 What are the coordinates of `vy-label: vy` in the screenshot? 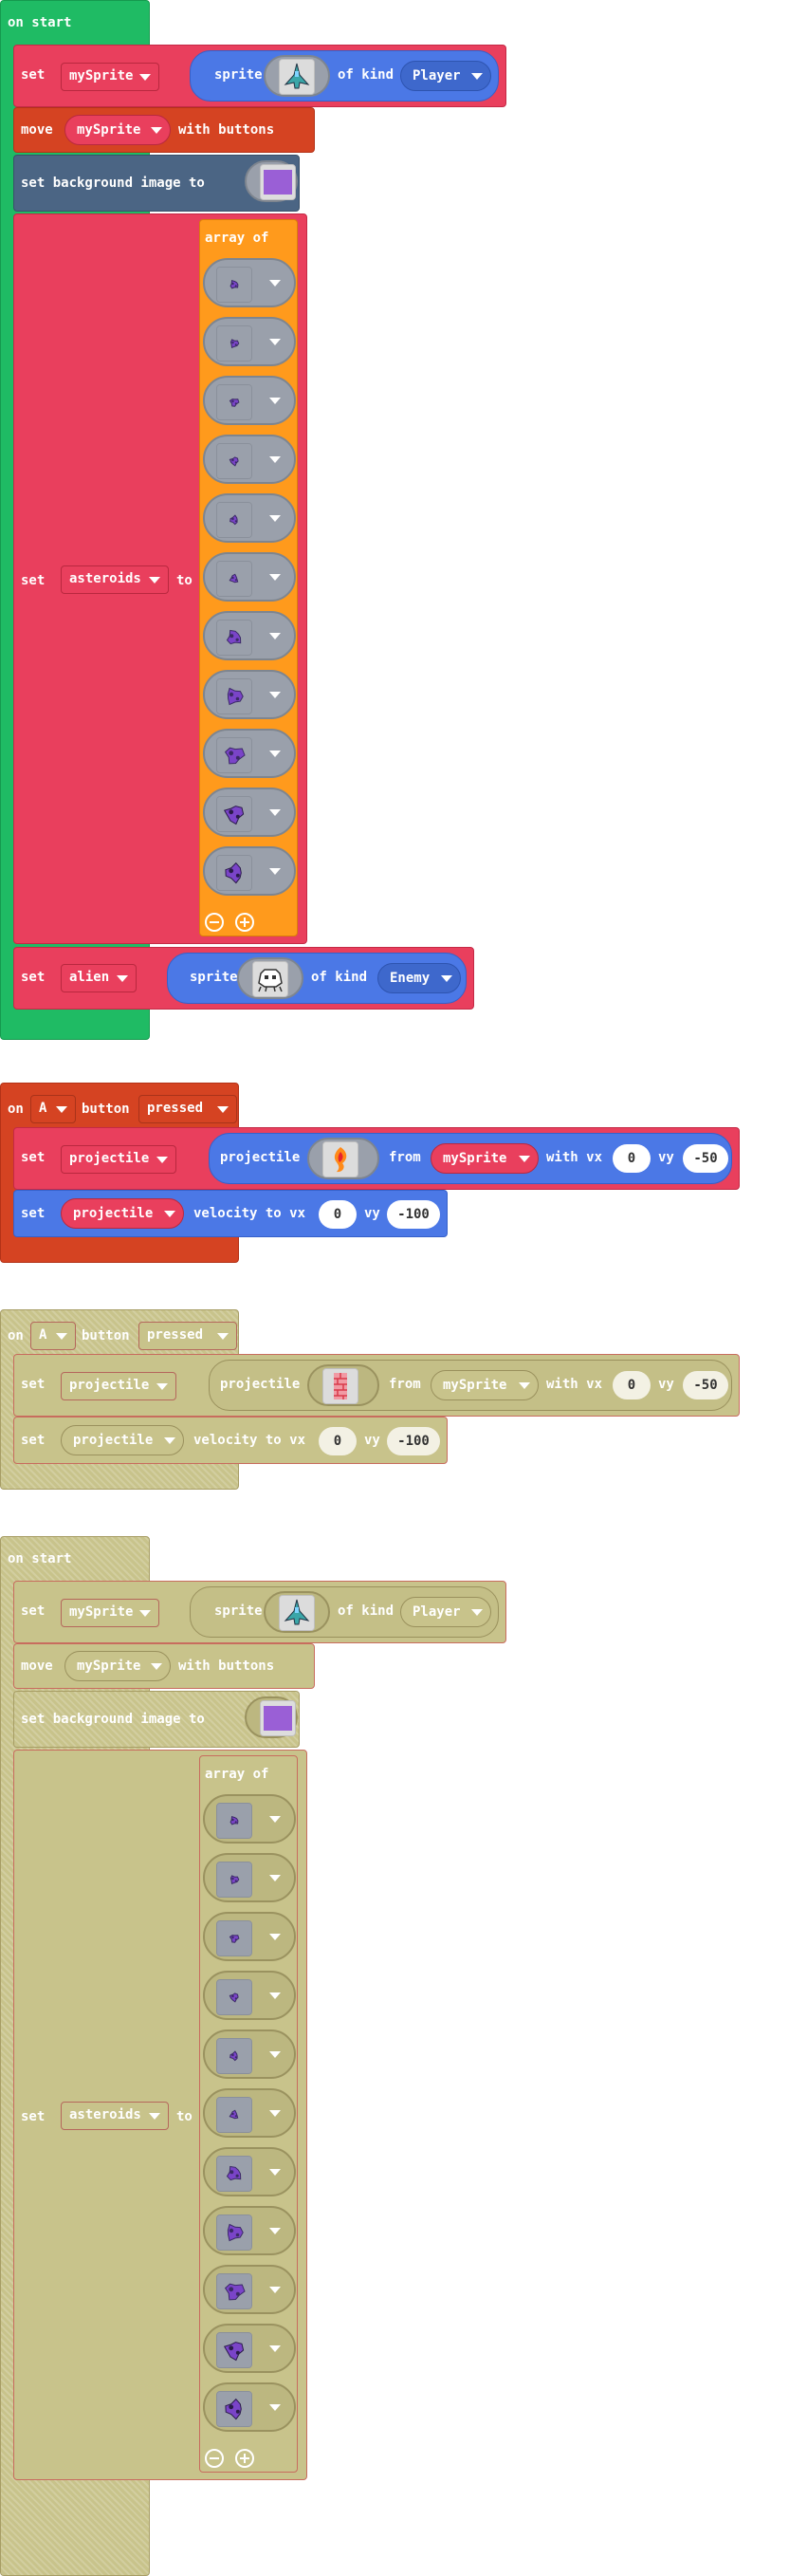 It's located at (372, 1213).